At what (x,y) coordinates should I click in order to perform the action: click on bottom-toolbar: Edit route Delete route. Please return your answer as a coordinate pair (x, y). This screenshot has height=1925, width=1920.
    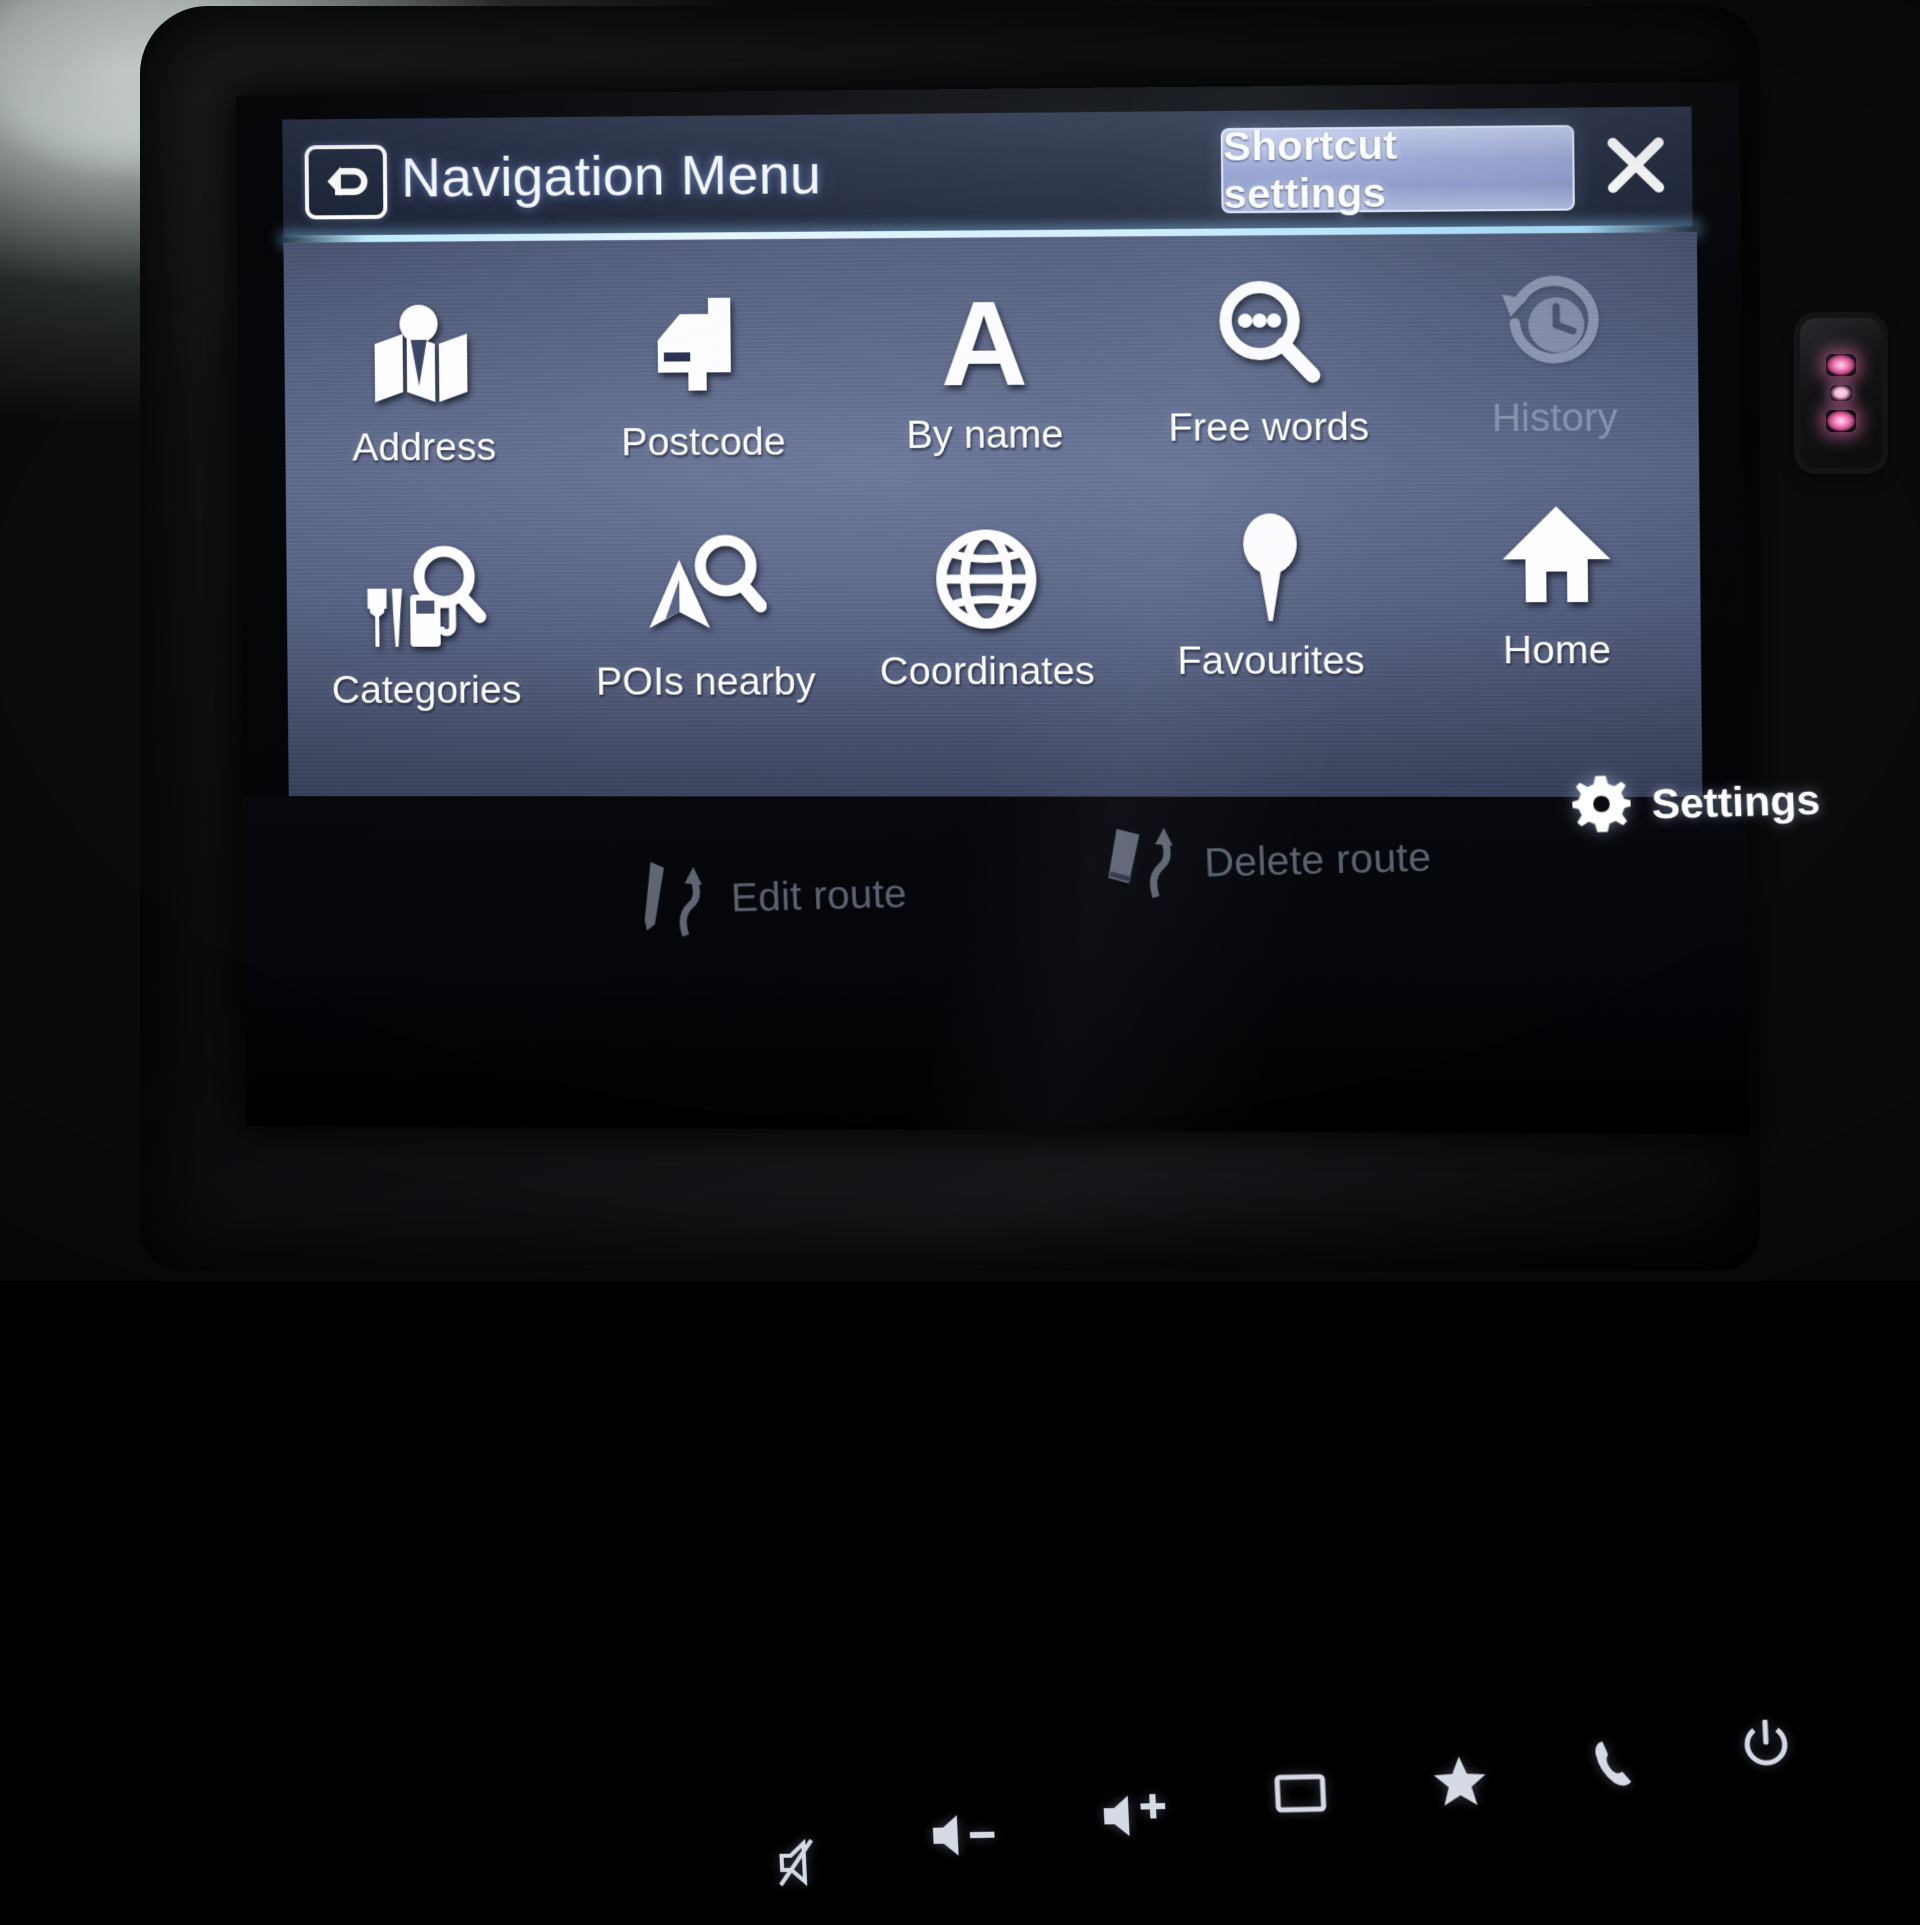
    Looking at the image, I should click on (996, 965).